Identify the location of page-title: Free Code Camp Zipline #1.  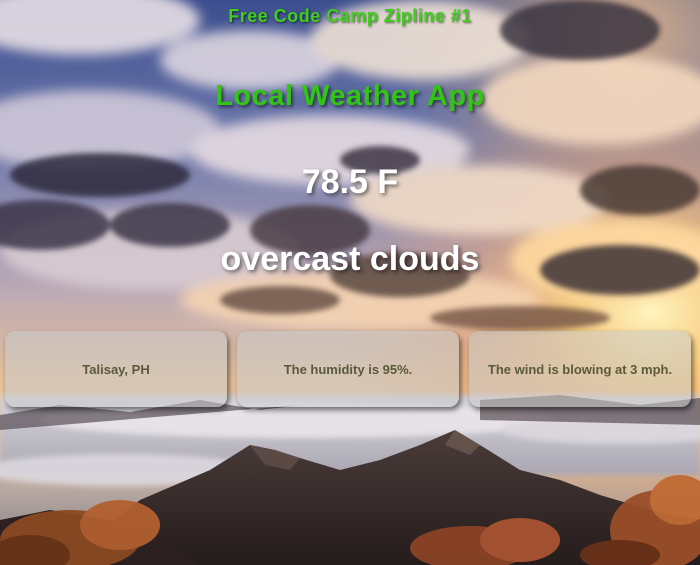
(350, 16).